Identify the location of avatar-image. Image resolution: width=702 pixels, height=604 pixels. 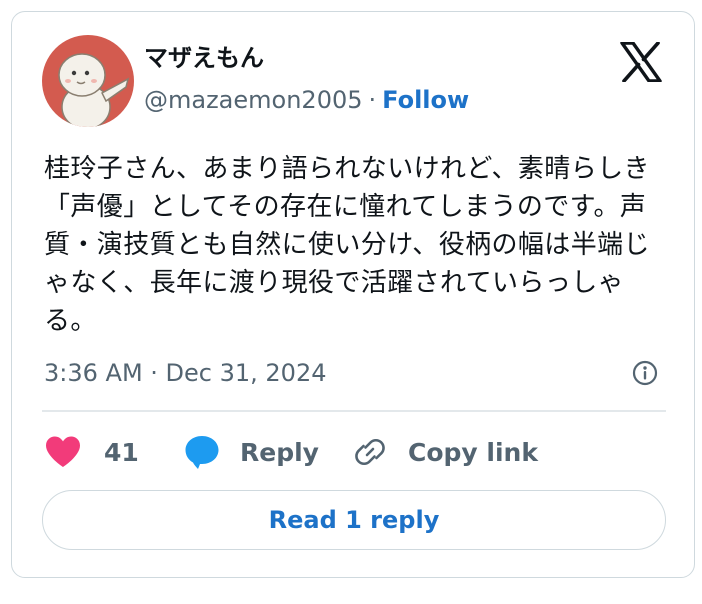
(88, 81).